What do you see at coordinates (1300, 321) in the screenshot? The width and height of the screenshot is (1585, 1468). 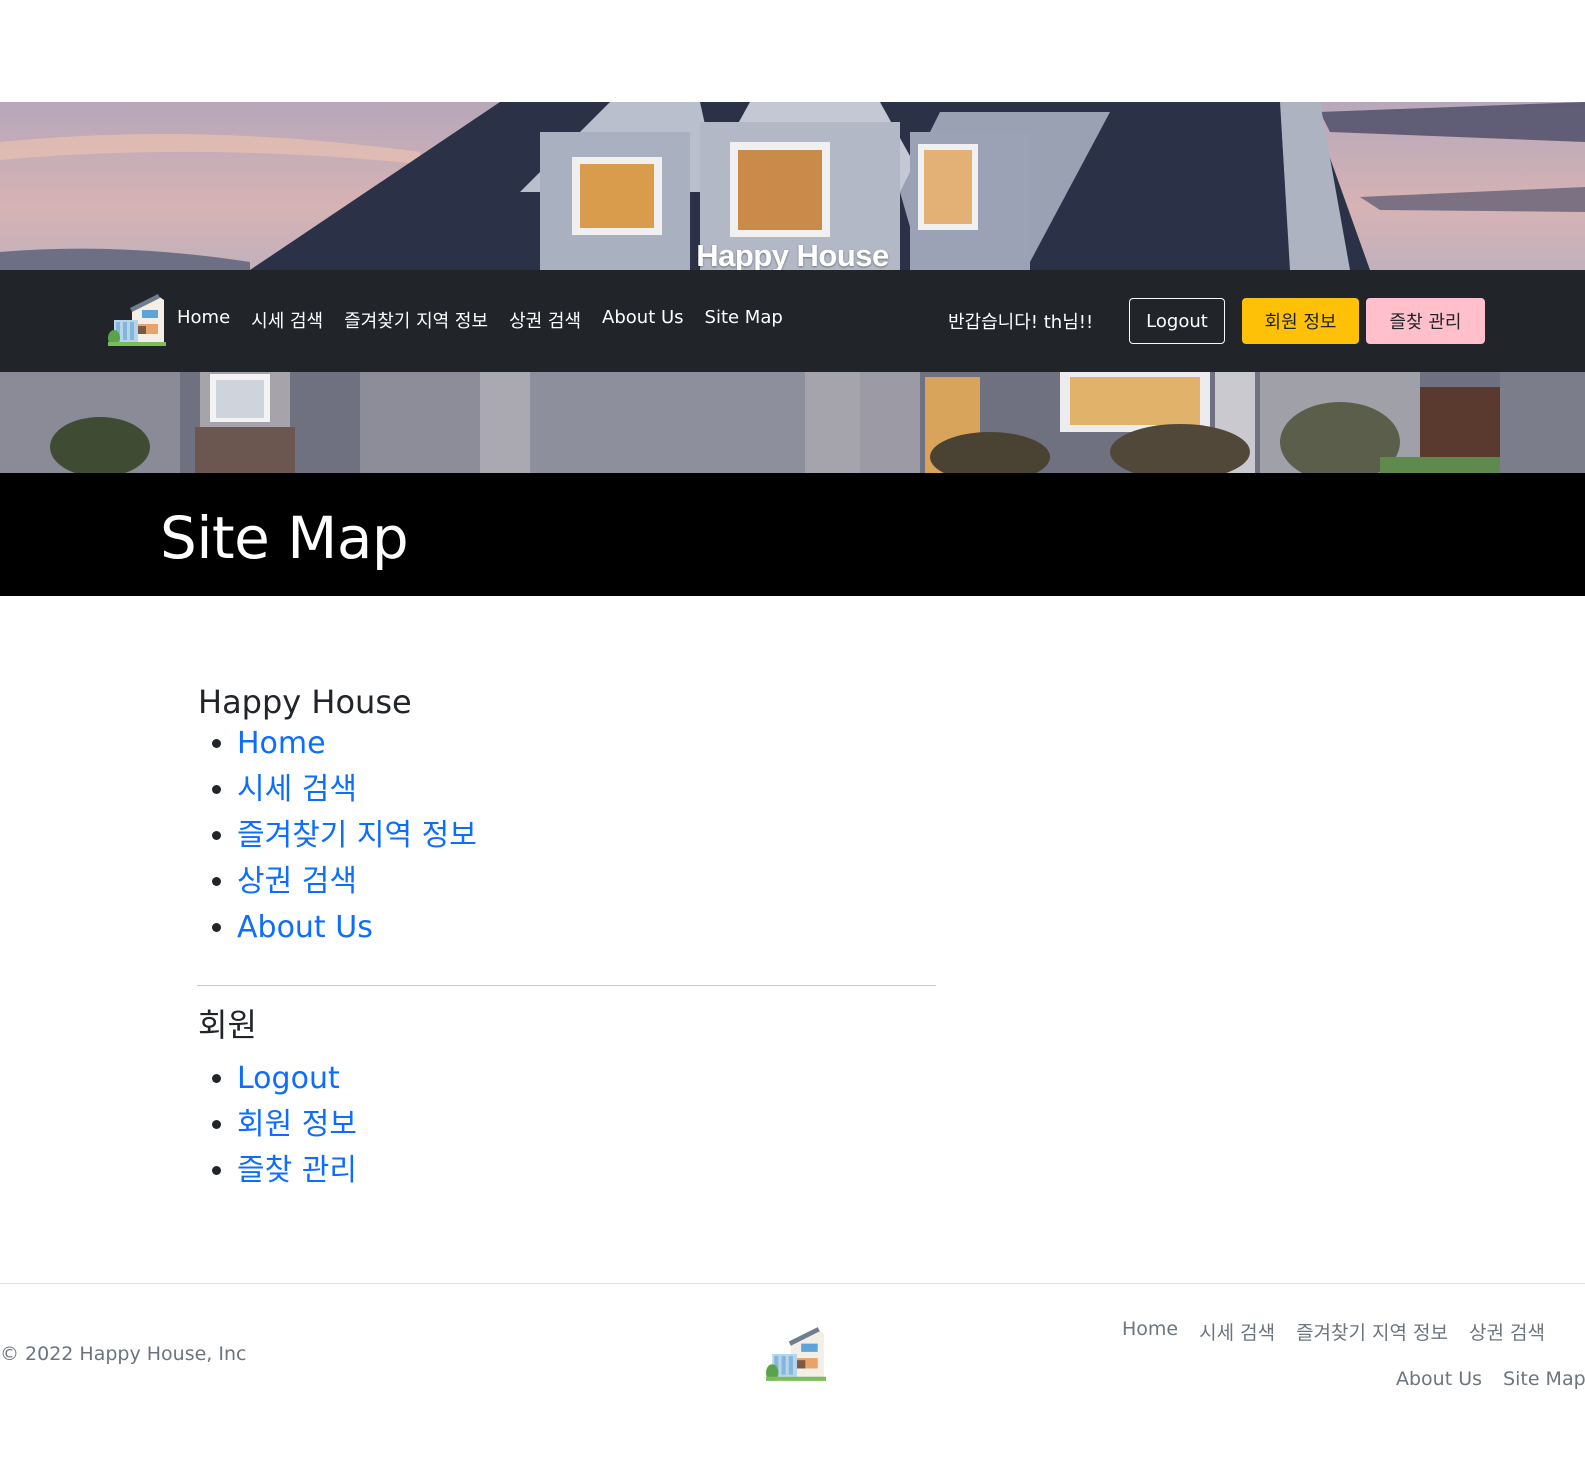 I see `member-info-button: 회원 정보` at bounding box center [1300, 321].